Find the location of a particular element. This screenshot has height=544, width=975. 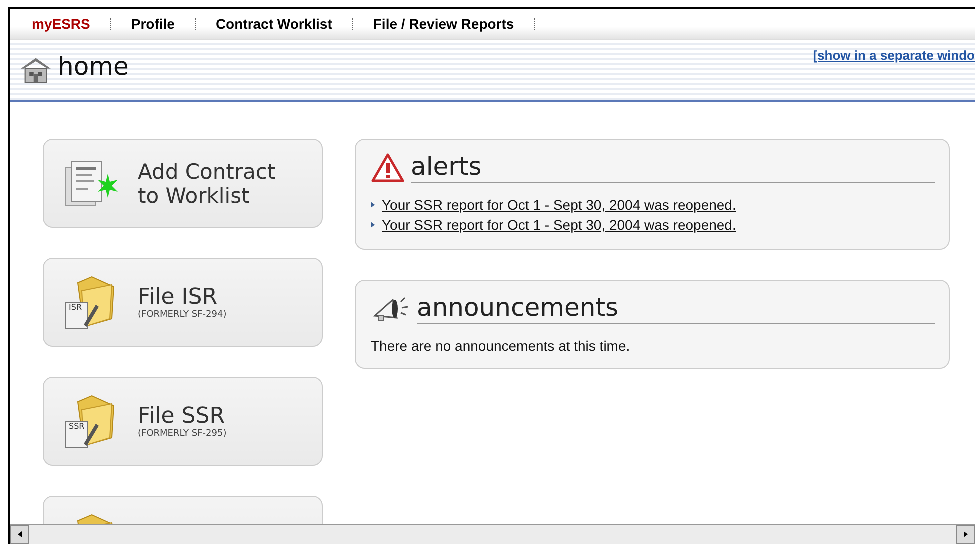

panel-title: alerts is located at coordinates (673, 167).